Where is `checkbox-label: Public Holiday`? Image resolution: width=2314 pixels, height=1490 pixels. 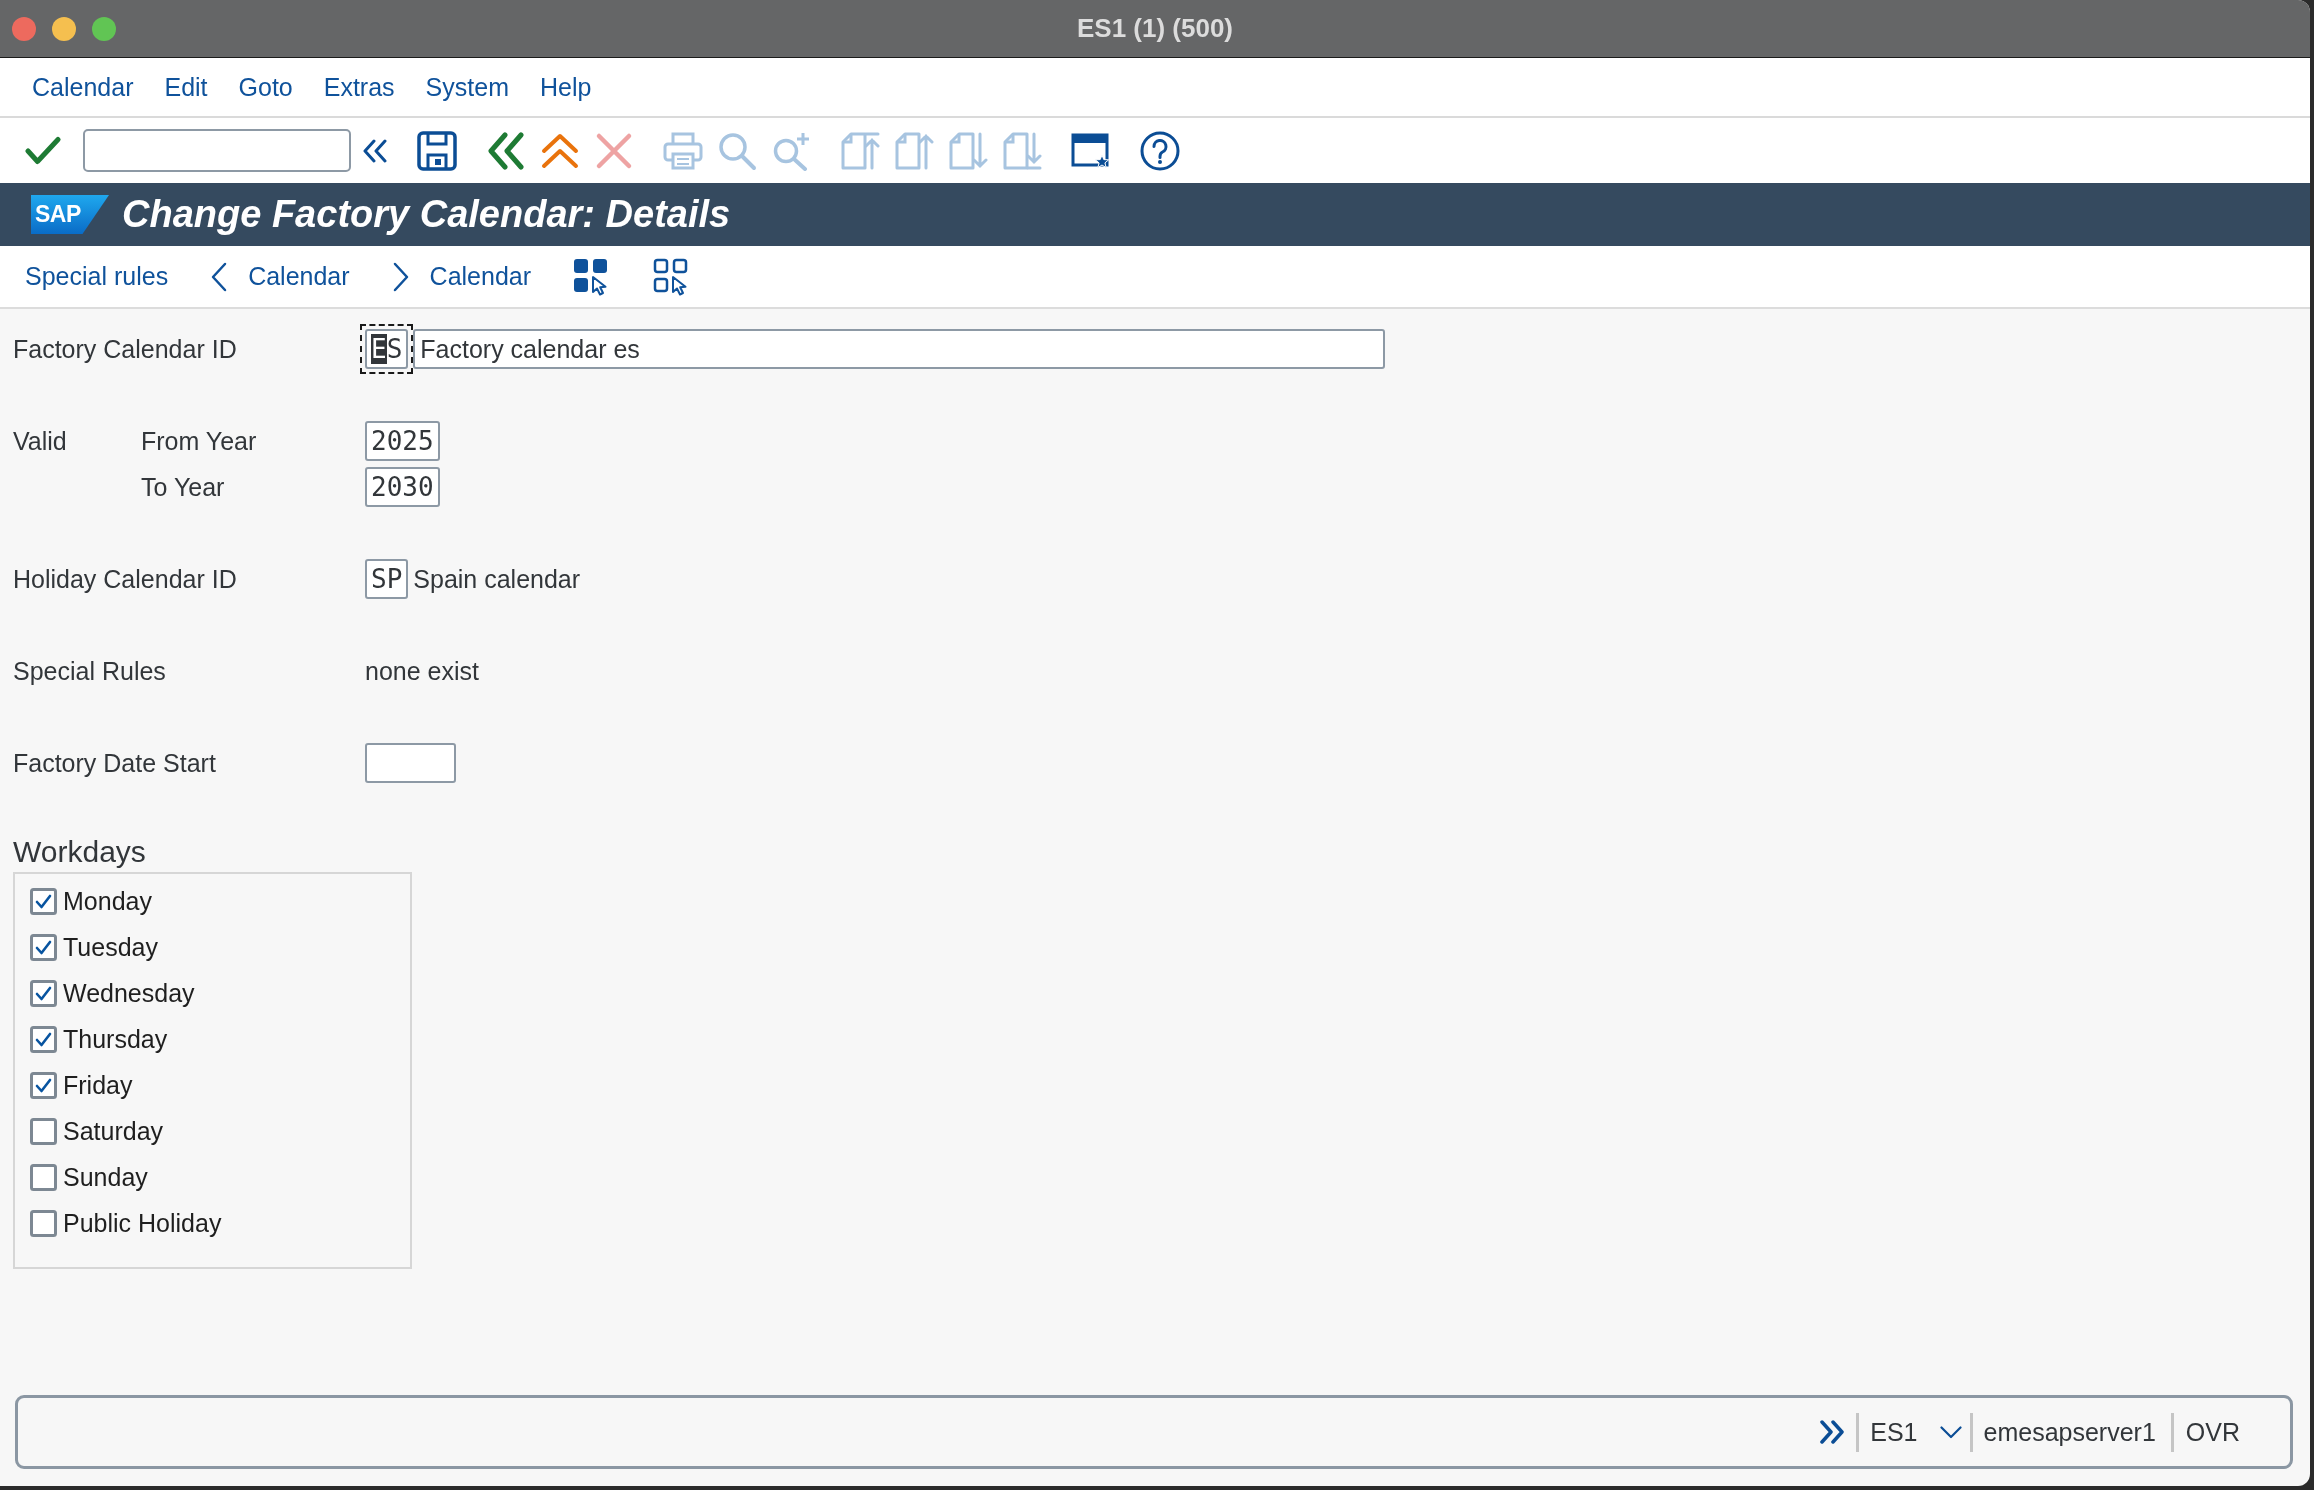
checkbox-label: Public Holiday is located at coordinates (142, 1223).